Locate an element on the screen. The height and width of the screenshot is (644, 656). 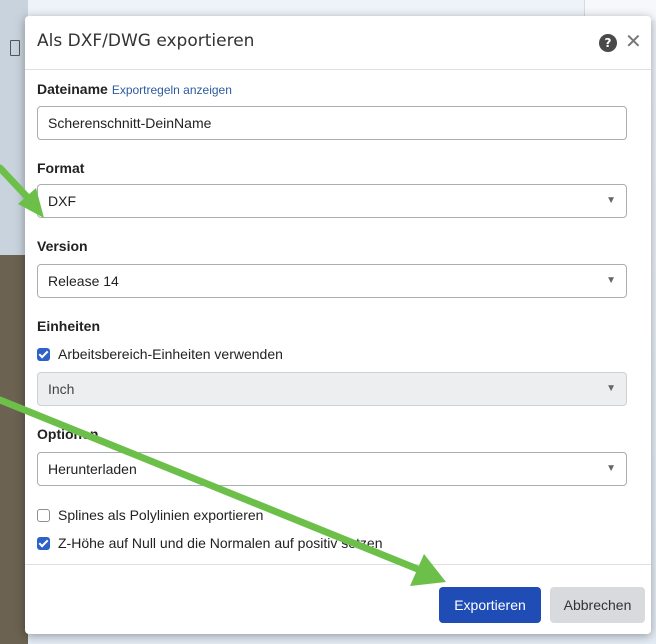
close-icon: ✕ is located at coordinates (633, 41).